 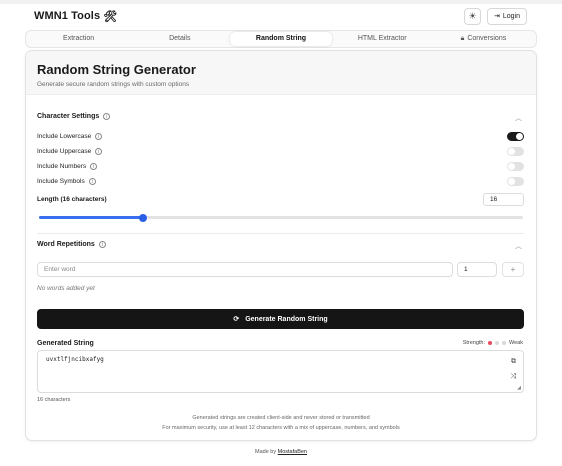 I want to click on made-by-prefix: Made by, so click(x=266, y=452).